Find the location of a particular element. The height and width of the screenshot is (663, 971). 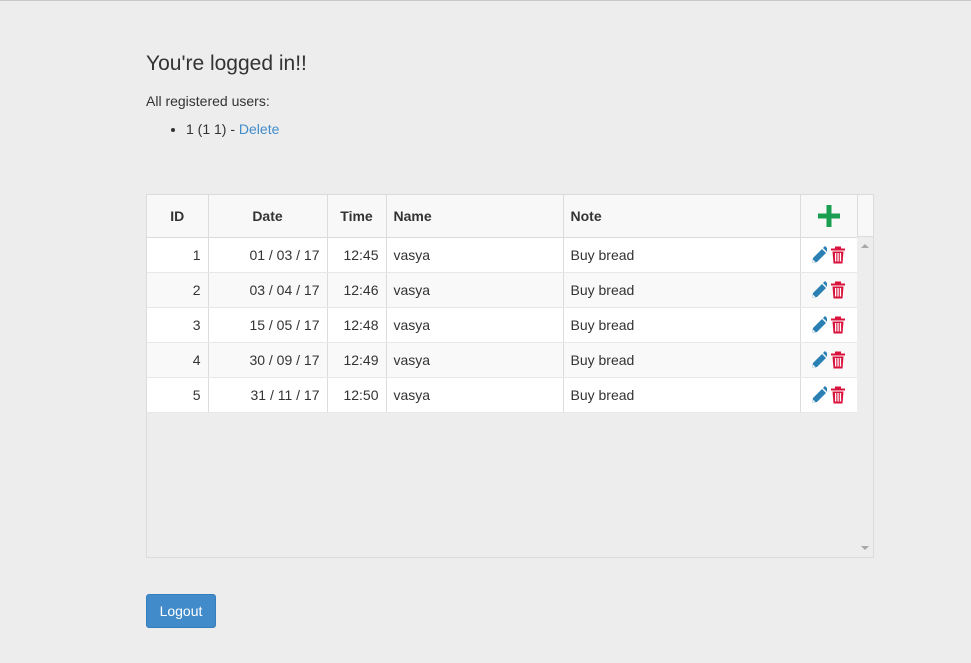

add-row-button is located at coordinates (829, 216).